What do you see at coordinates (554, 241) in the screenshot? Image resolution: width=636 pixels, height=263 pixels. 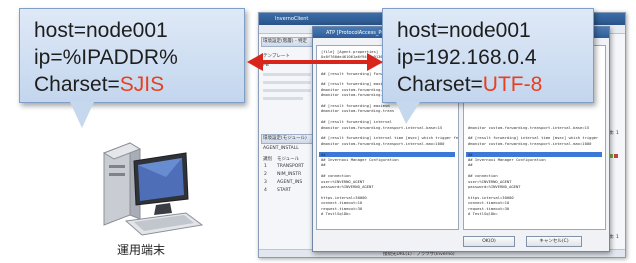 I see `cancel-button: キャンセル(C)` at bounding box center [554, 241].